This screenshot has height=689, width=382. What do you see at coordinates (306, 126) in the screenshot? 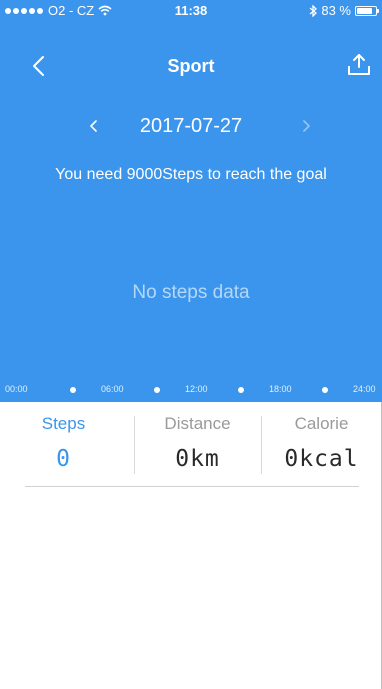
I see `next-day-chevron-icon` at bounding box center [306, 126].